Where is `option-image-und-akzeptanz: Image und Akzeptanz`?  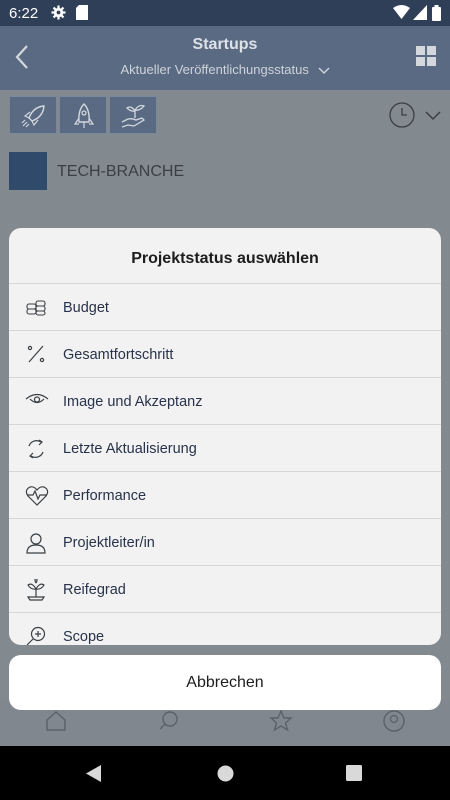 option-image-und-akzeptanz: Image und Akzeptanz is located at coordinates (225, 401).